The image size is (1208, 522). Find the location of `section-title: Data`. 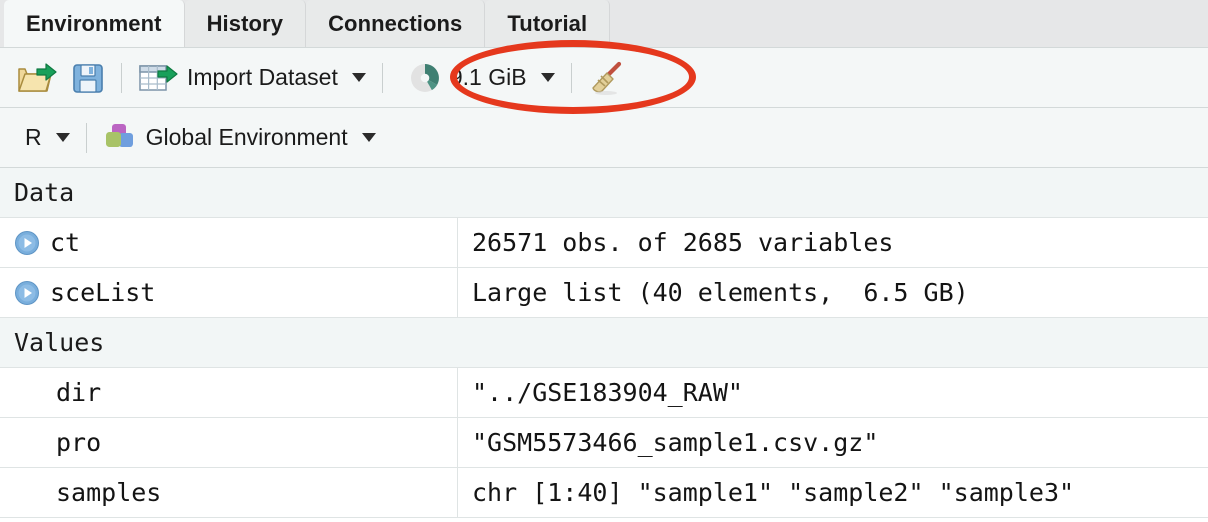

section-title: Data is located at coordinates (44, 192).